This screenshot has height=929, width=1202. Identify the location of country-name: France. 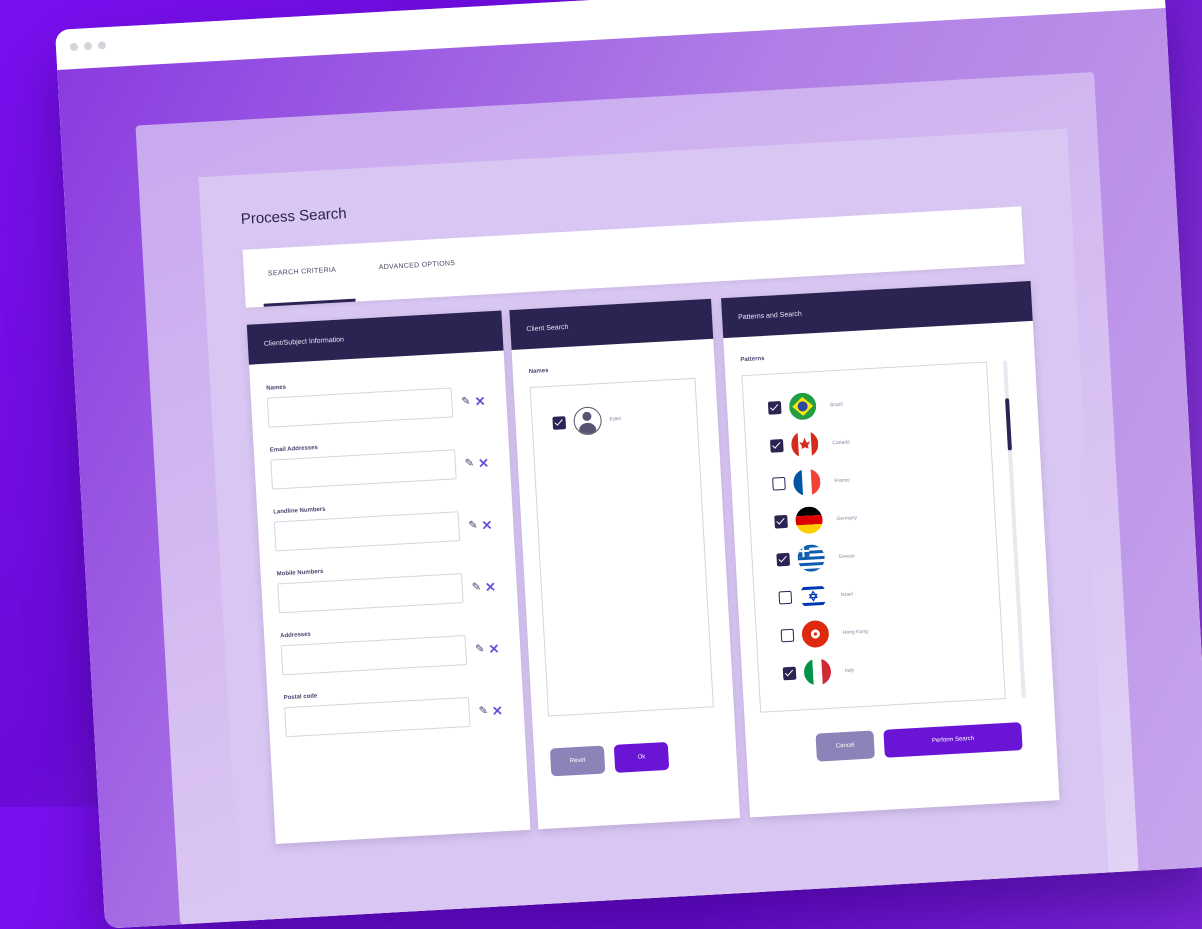
(842, 480).